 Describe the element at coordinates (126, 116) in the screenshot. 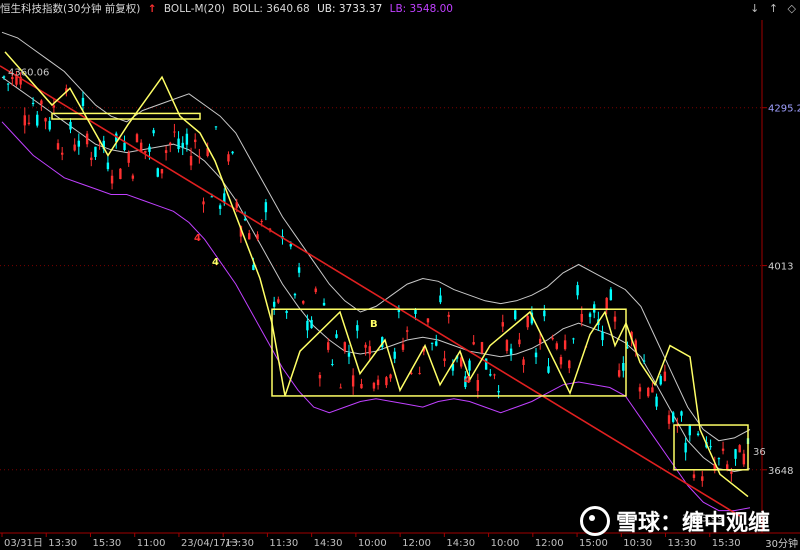

I see `consolidation-box` at that location.